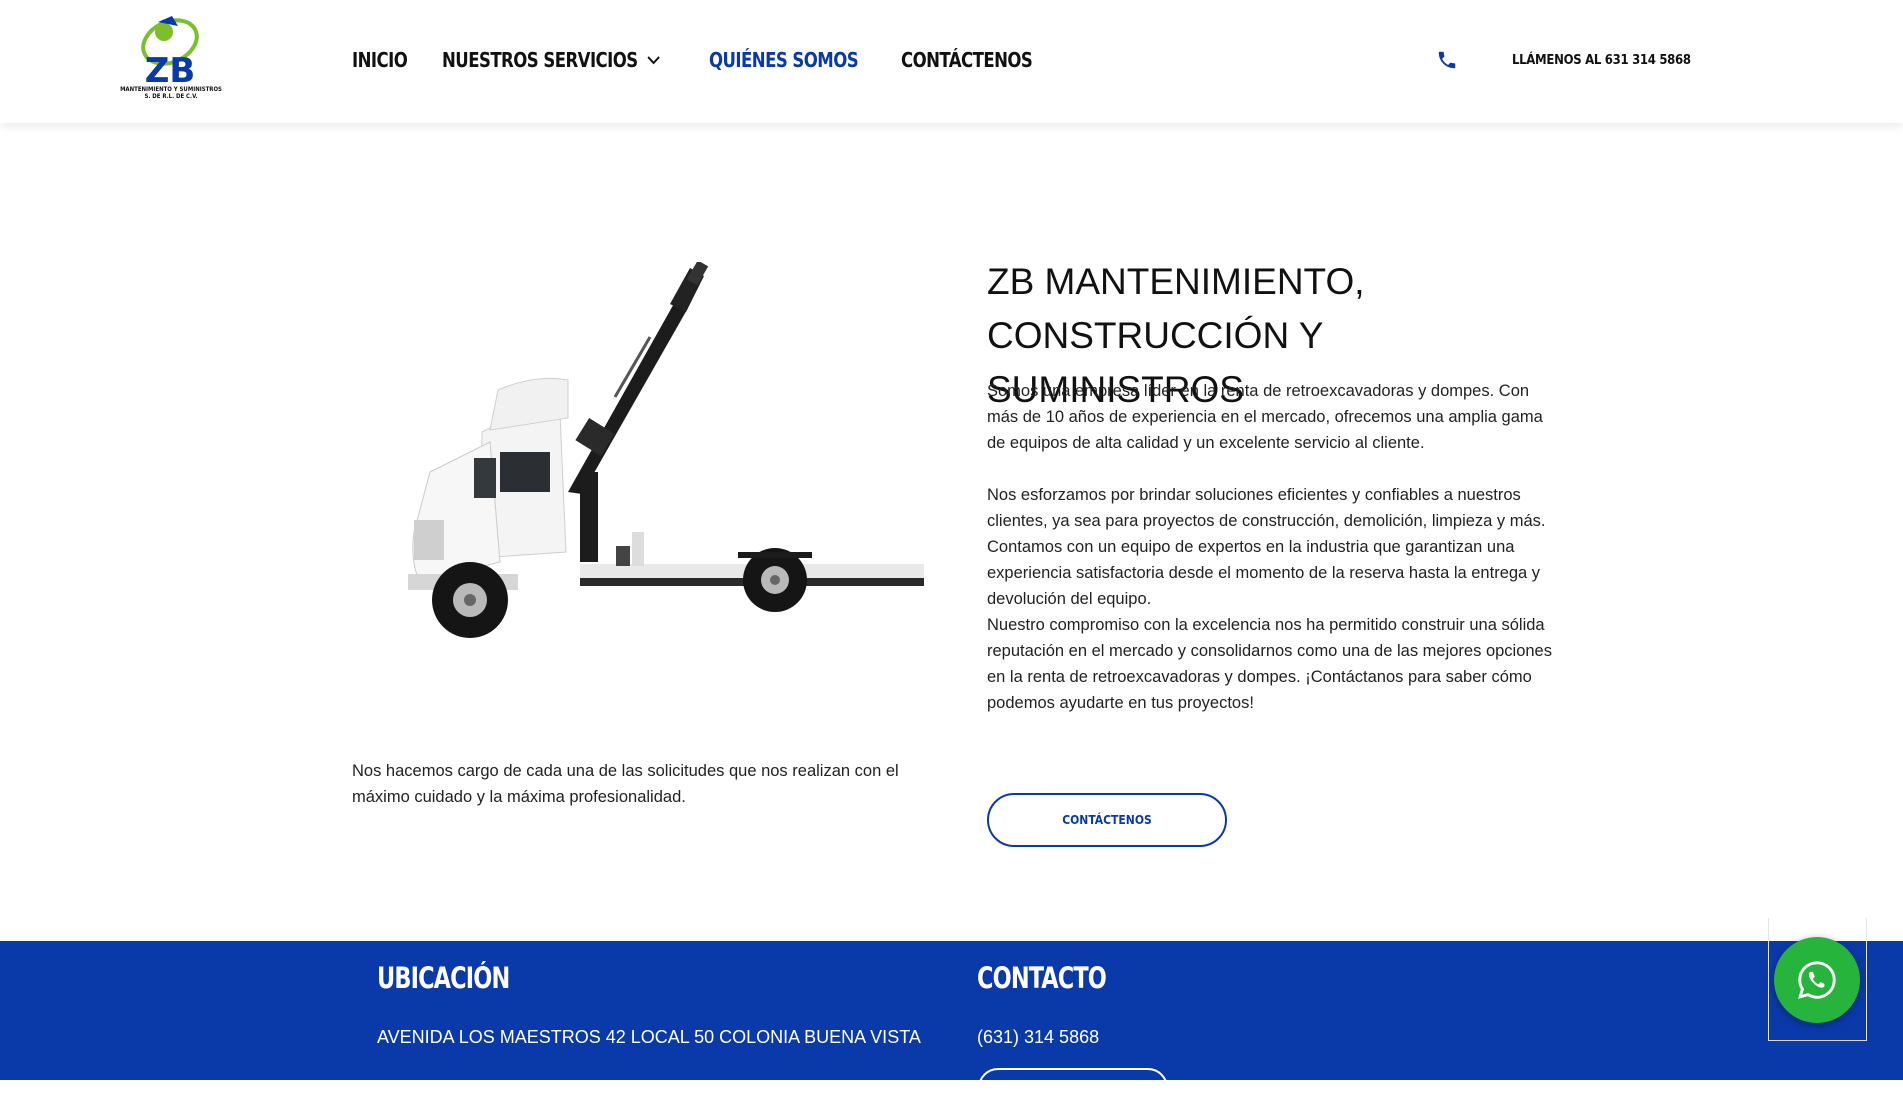  What do you see at coordinates (784, 60) in the screenshot?
I see `nav-quienes-somos: QUIÉNES SOMOS` at bounding box center [784, 60].